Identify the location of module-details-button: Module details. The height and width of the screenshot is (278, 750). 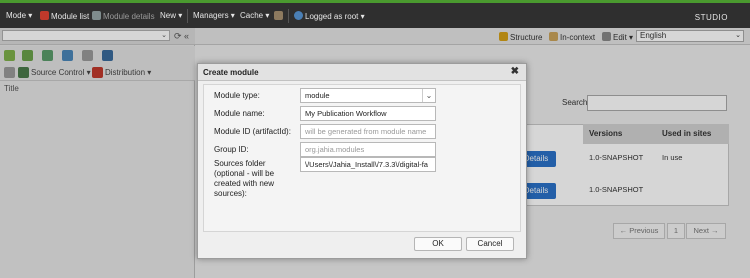
(123, 16).